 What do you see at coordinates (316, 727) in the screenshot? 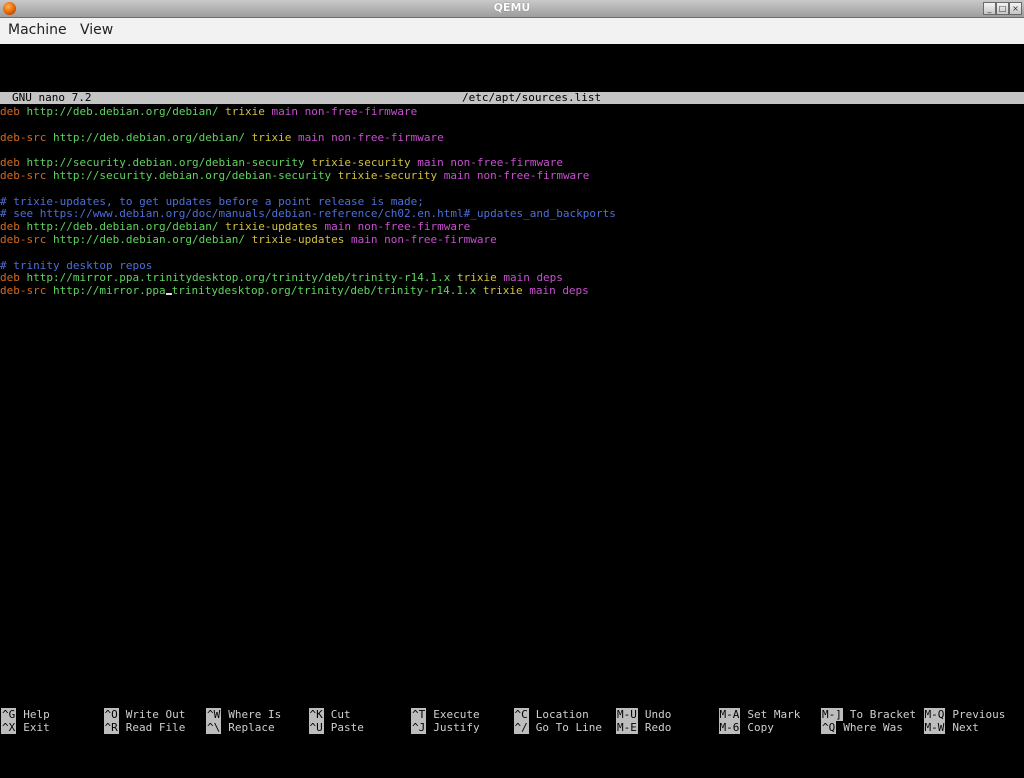
I see `shortcut-key: ^U` at bounding box center [316, 727].